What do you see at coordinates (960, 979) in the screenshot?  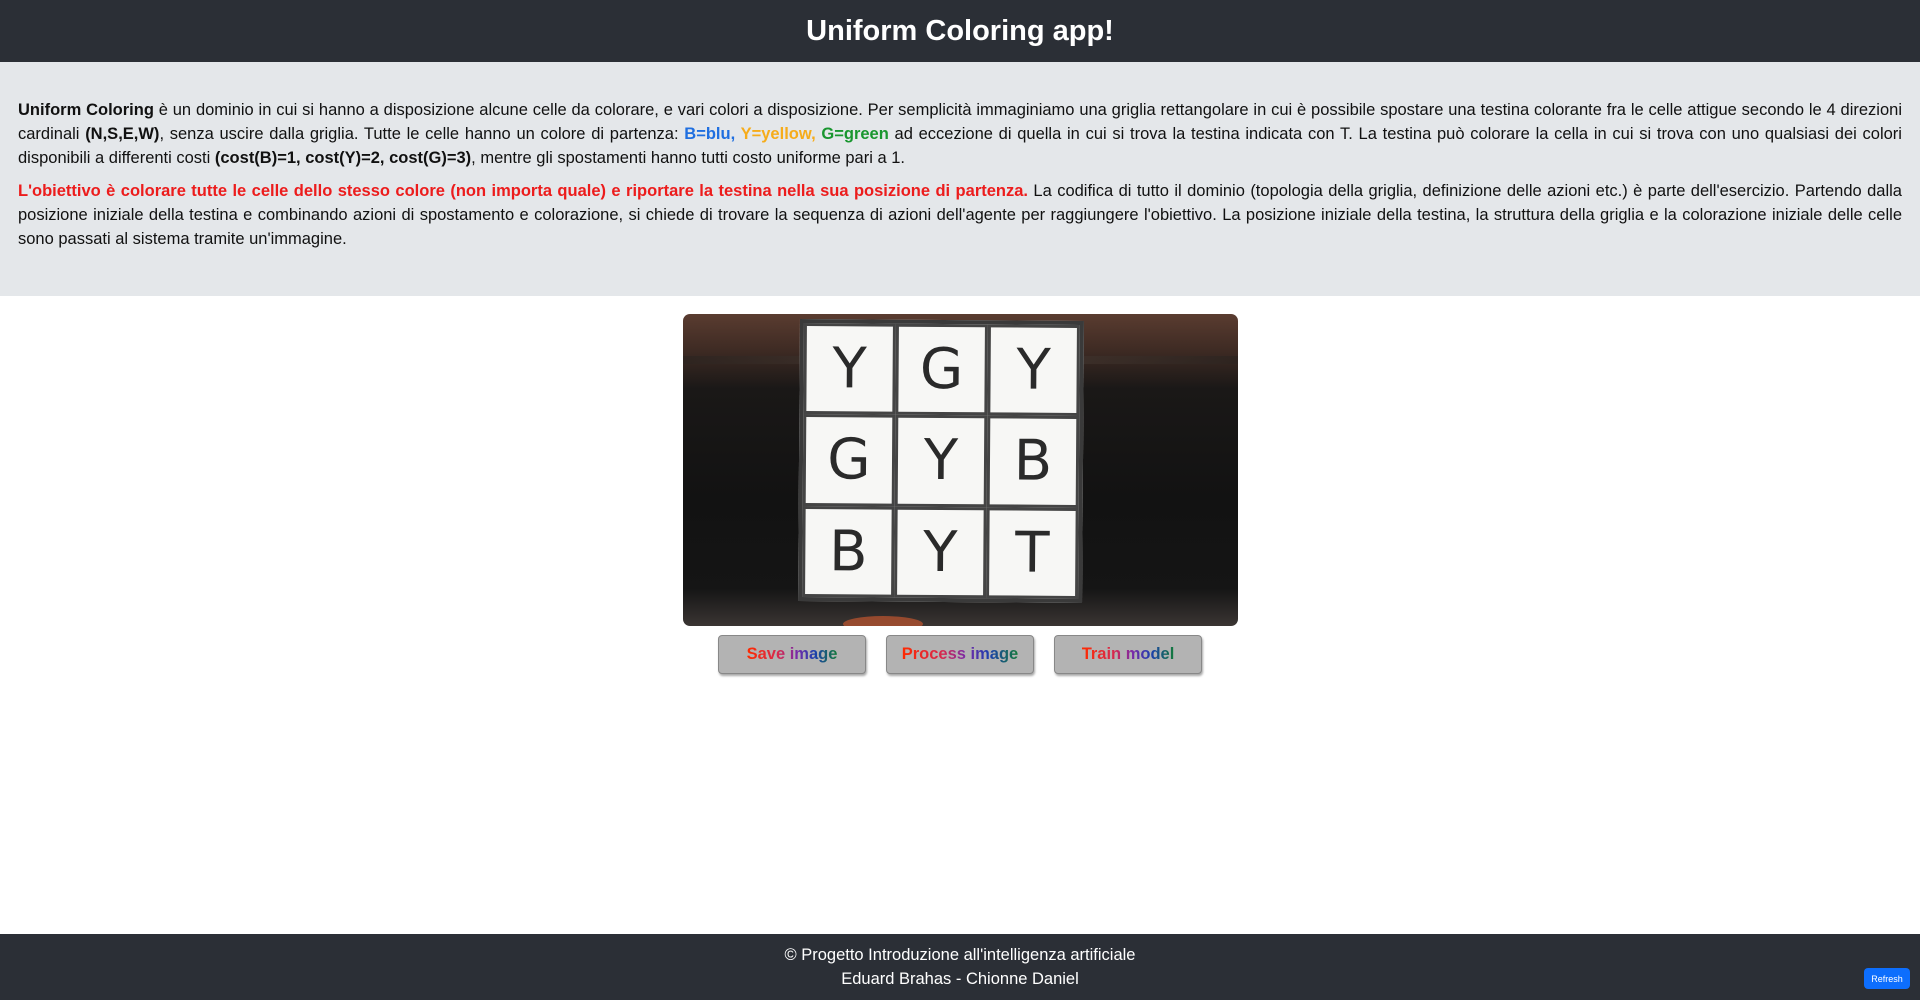 I see `footer-authors: Eduard Brahas - Chionne Daniel` at bounding box center [960, 979].